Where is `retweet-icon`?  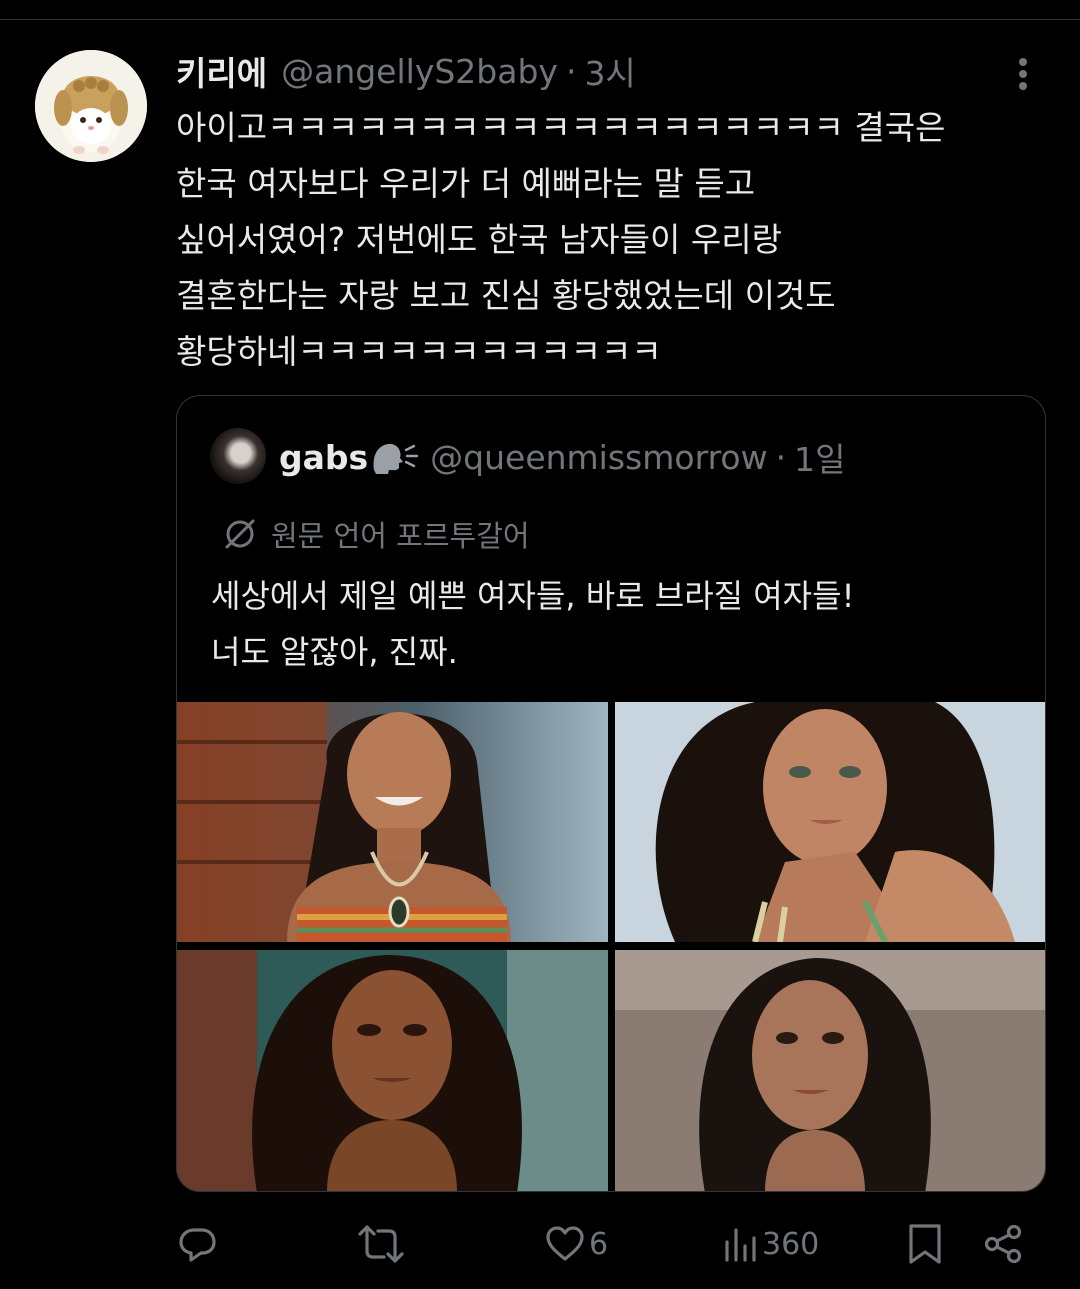 retweet-icon is located at coordinates (381, 1244).